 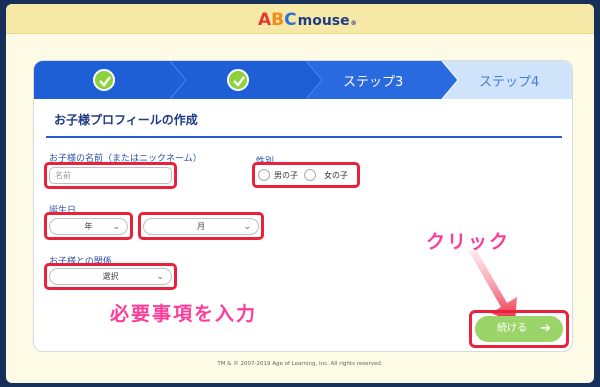 I want to click on logo-trademark: ®, so click(x=353, y=23).